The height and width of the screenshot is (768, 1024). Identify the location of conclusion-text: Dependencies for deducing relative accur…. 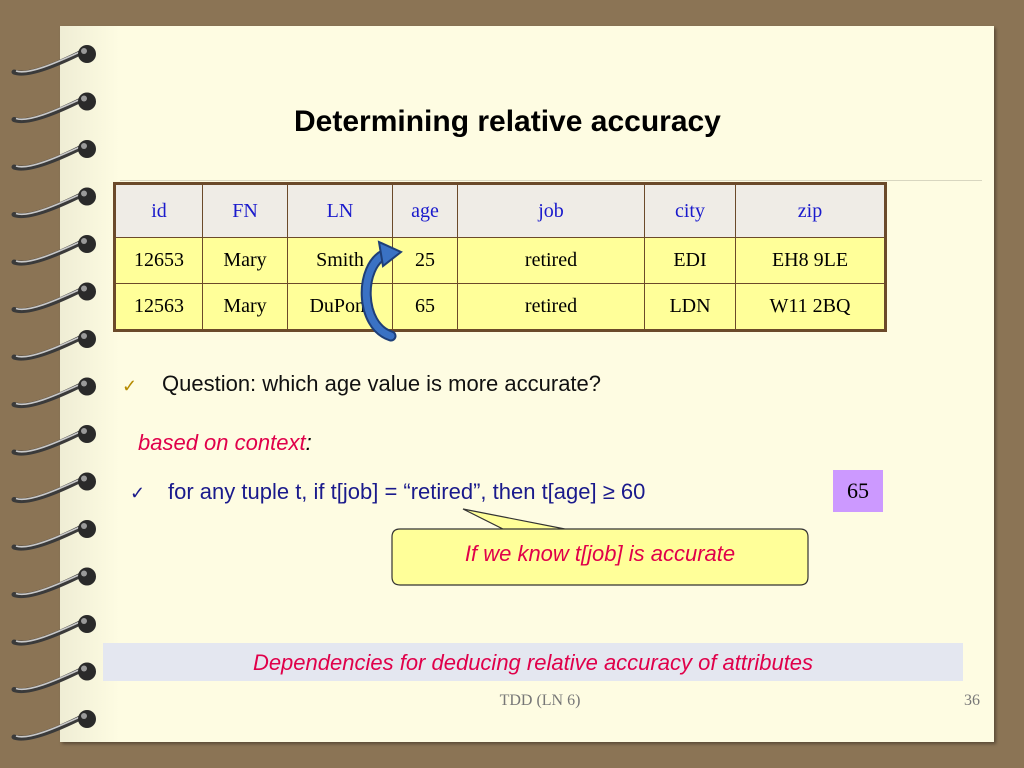
(533, 662).